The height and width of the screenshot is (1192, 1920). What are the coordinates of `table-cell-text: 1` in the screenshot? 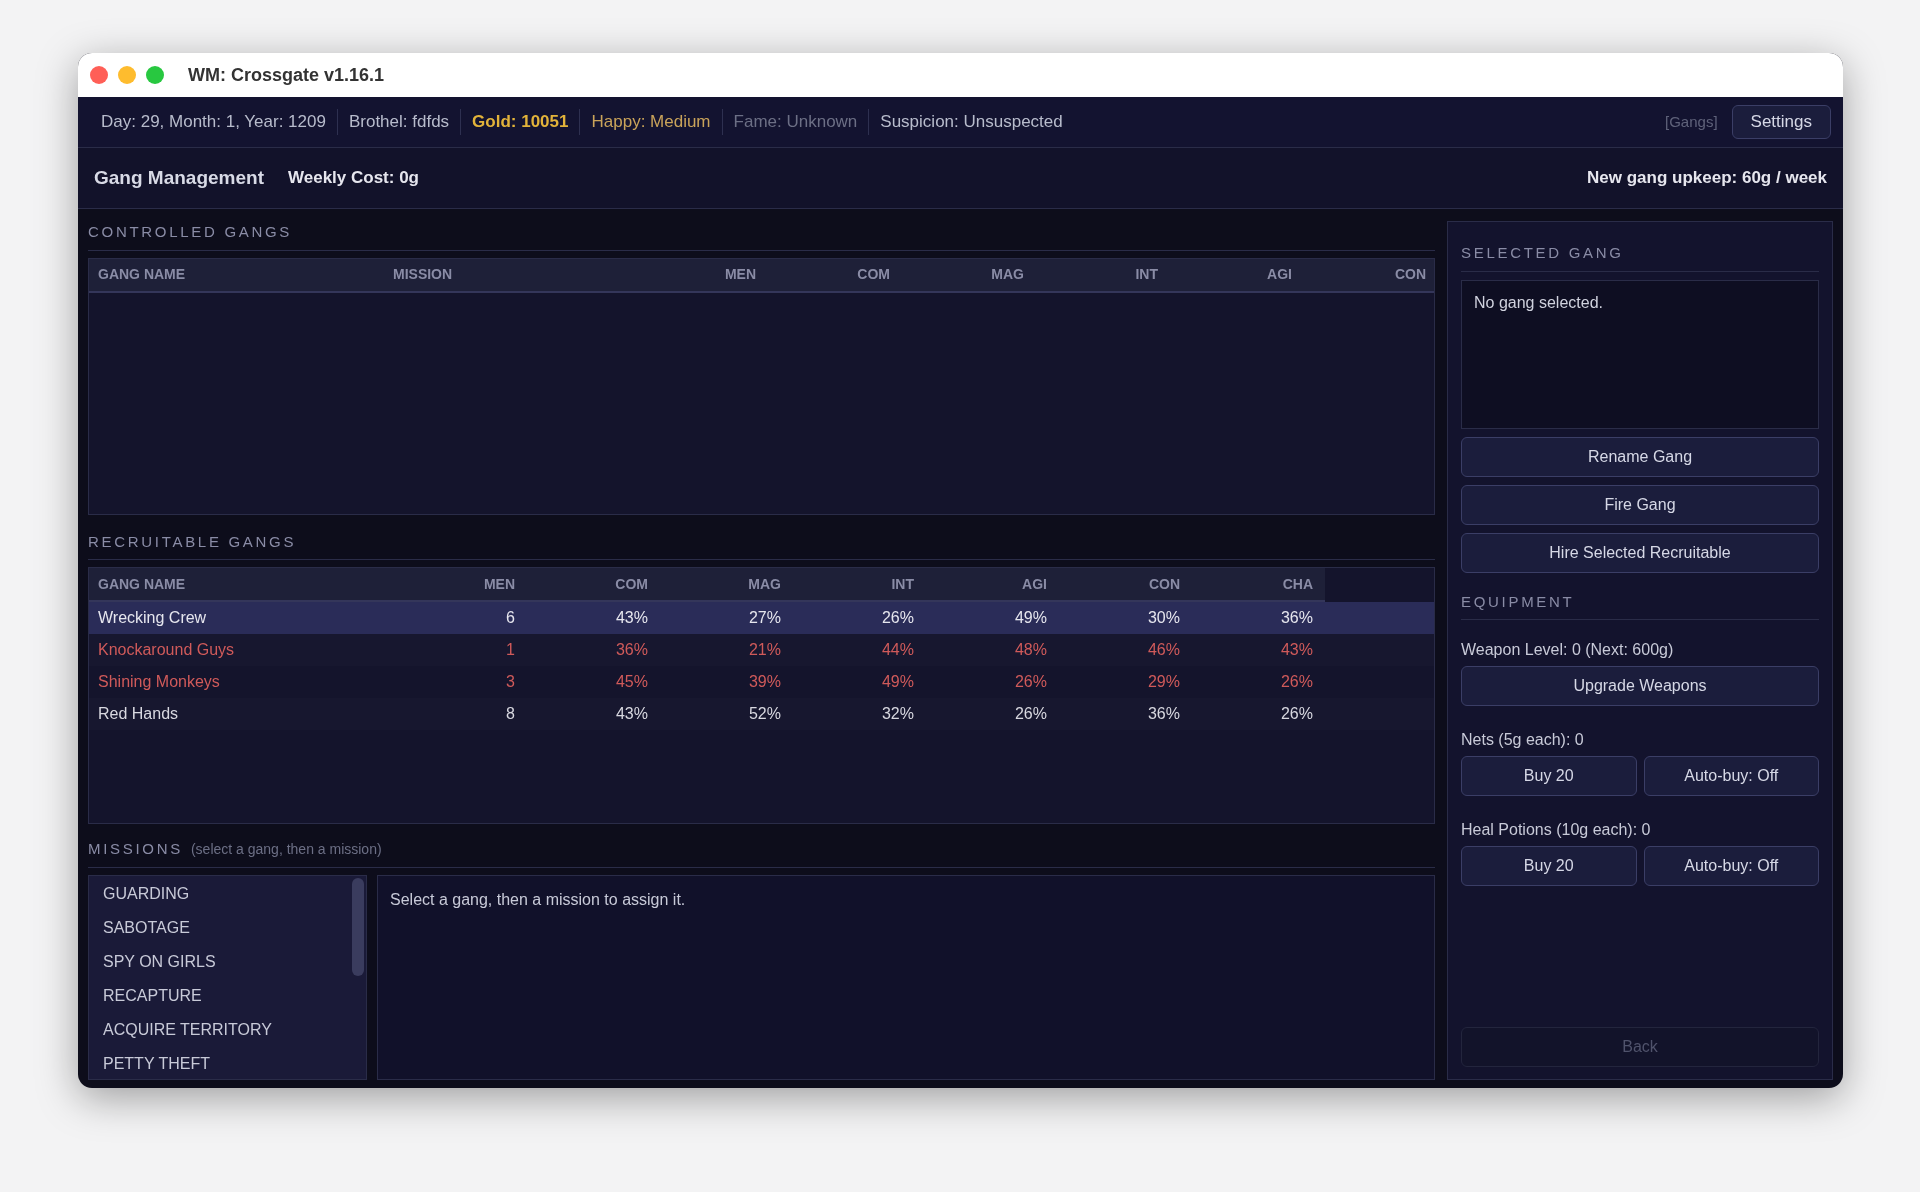 It's located at (510, 650).